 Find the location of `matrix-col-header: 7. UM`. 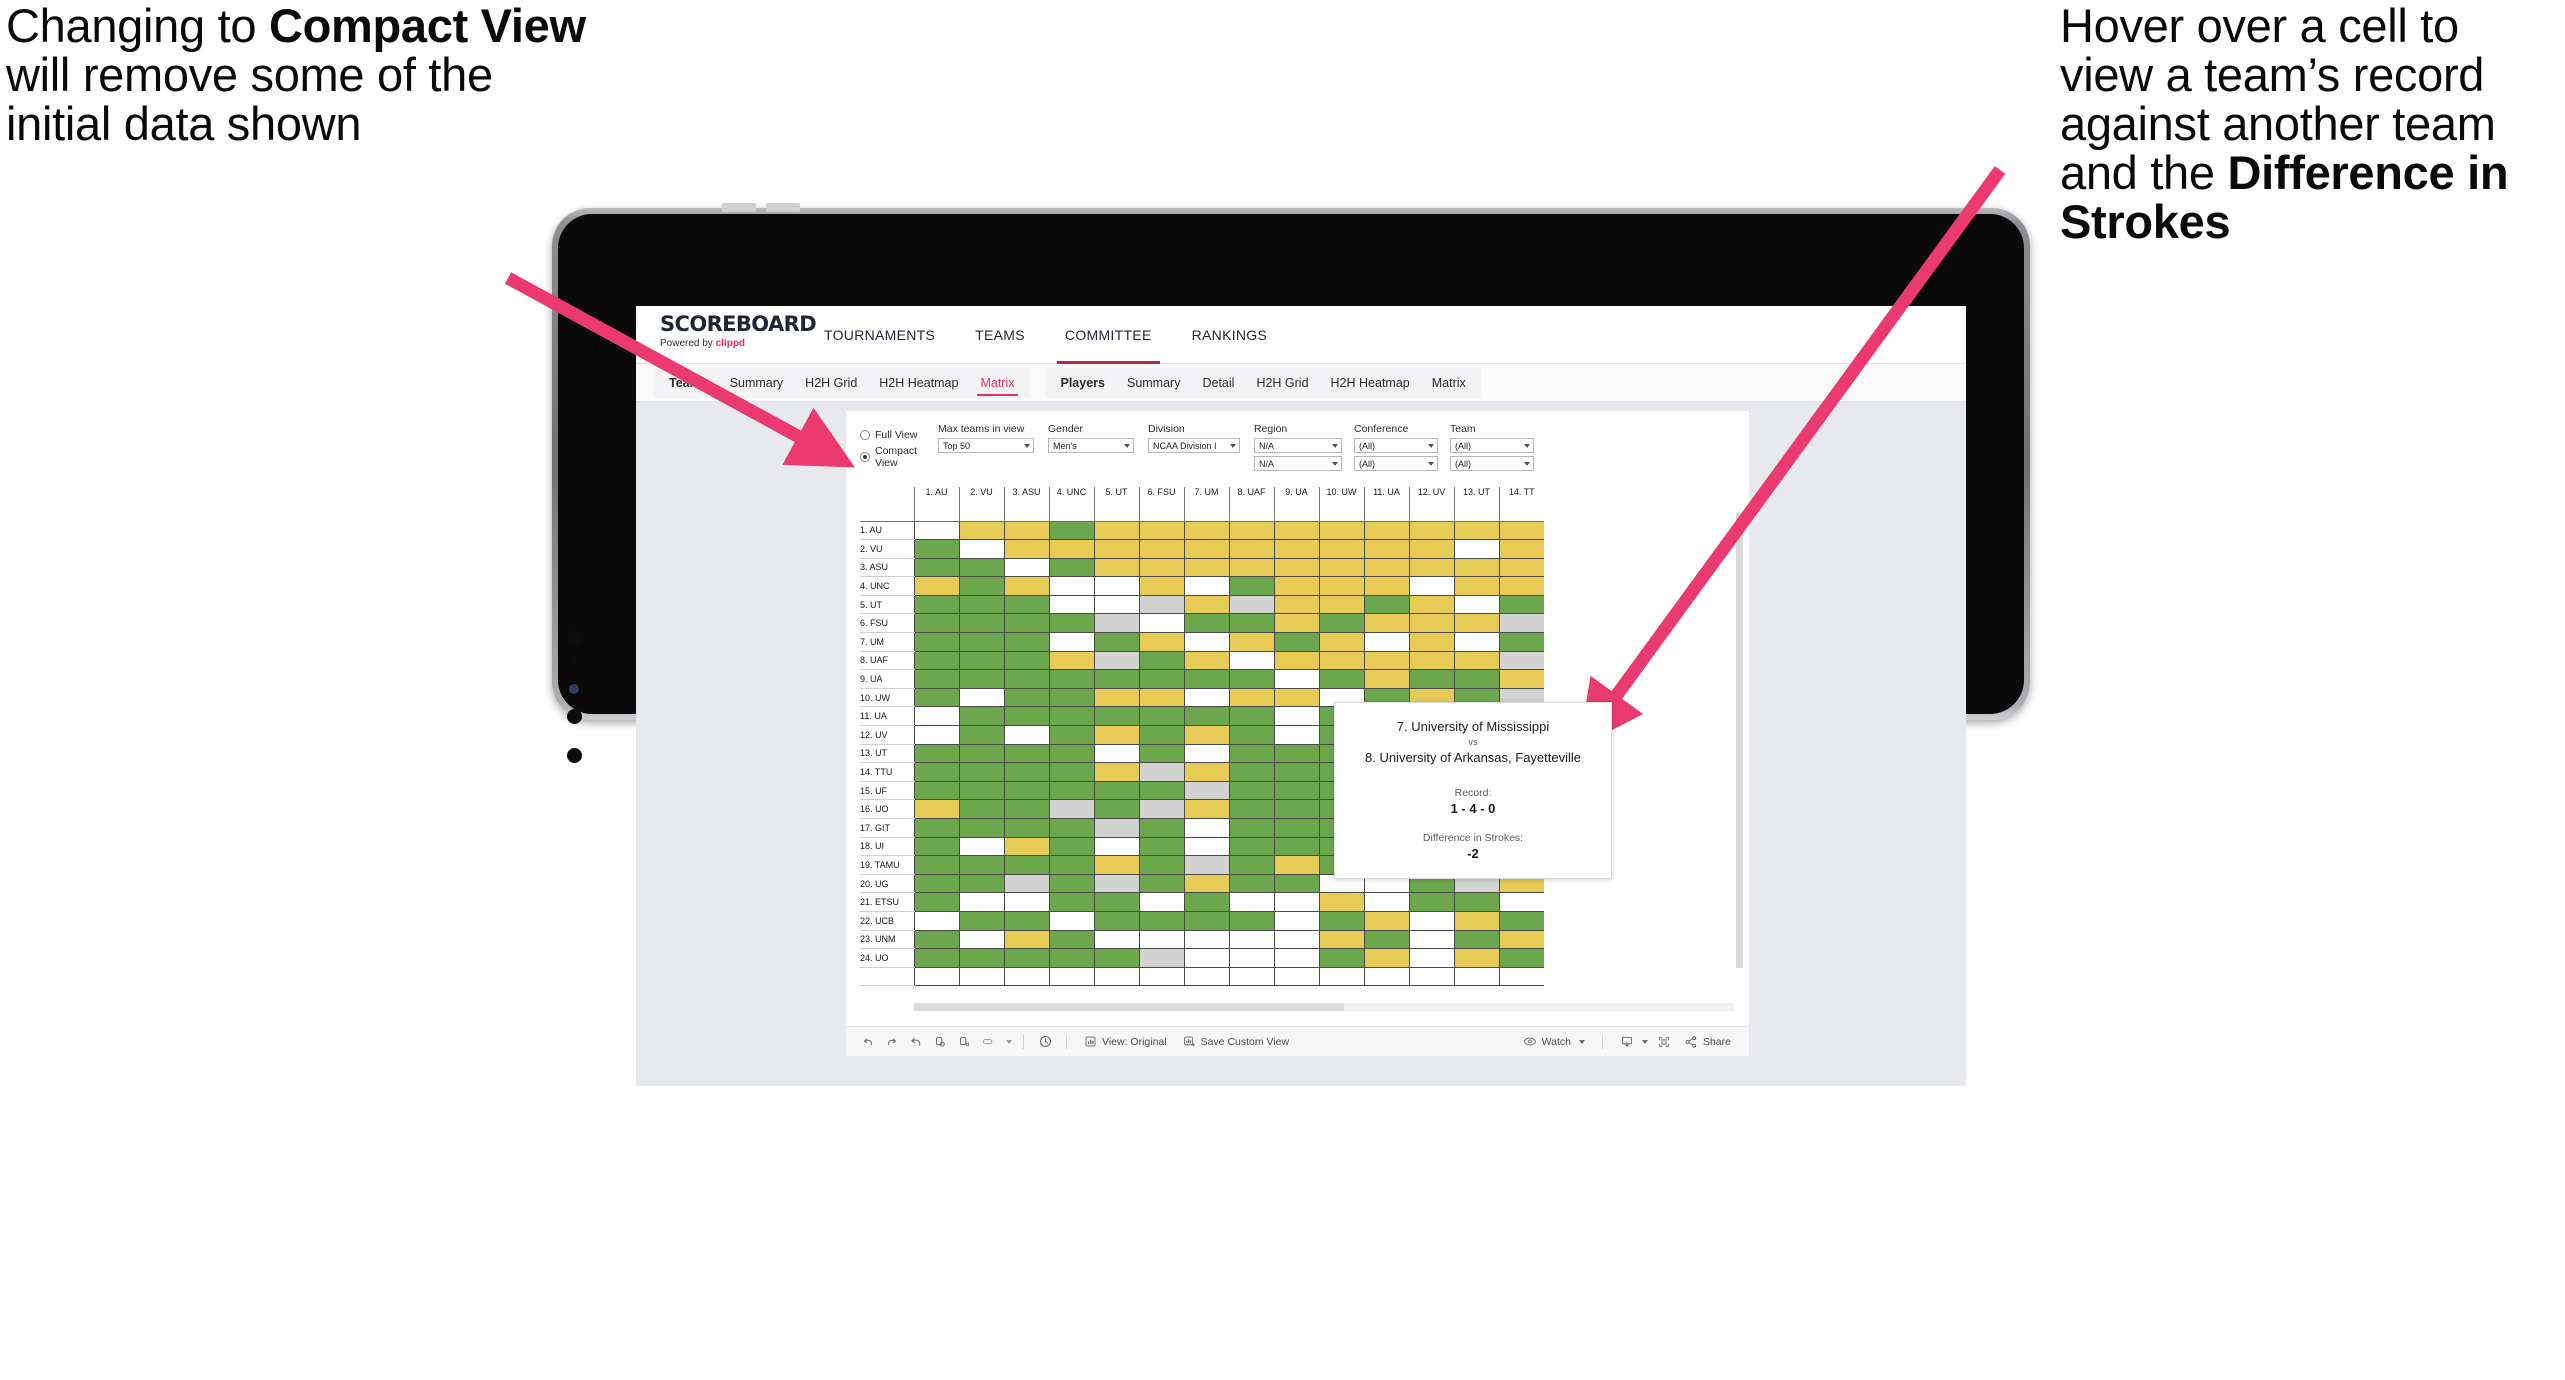

matrix-col-header: 7. UM is located at coordinates (1206, 504).